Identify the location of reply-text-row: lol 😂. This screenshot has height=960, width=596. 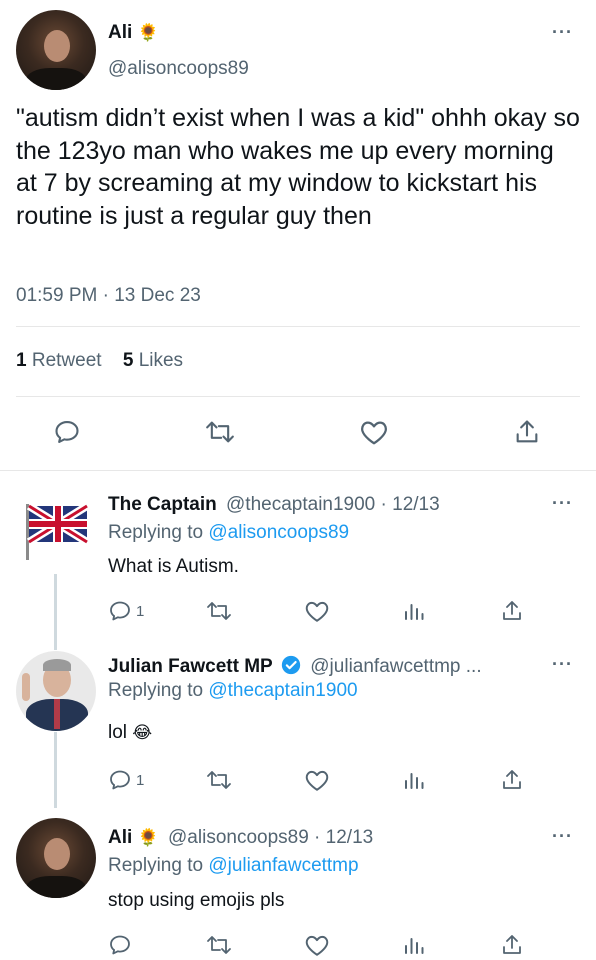
(130, 733).